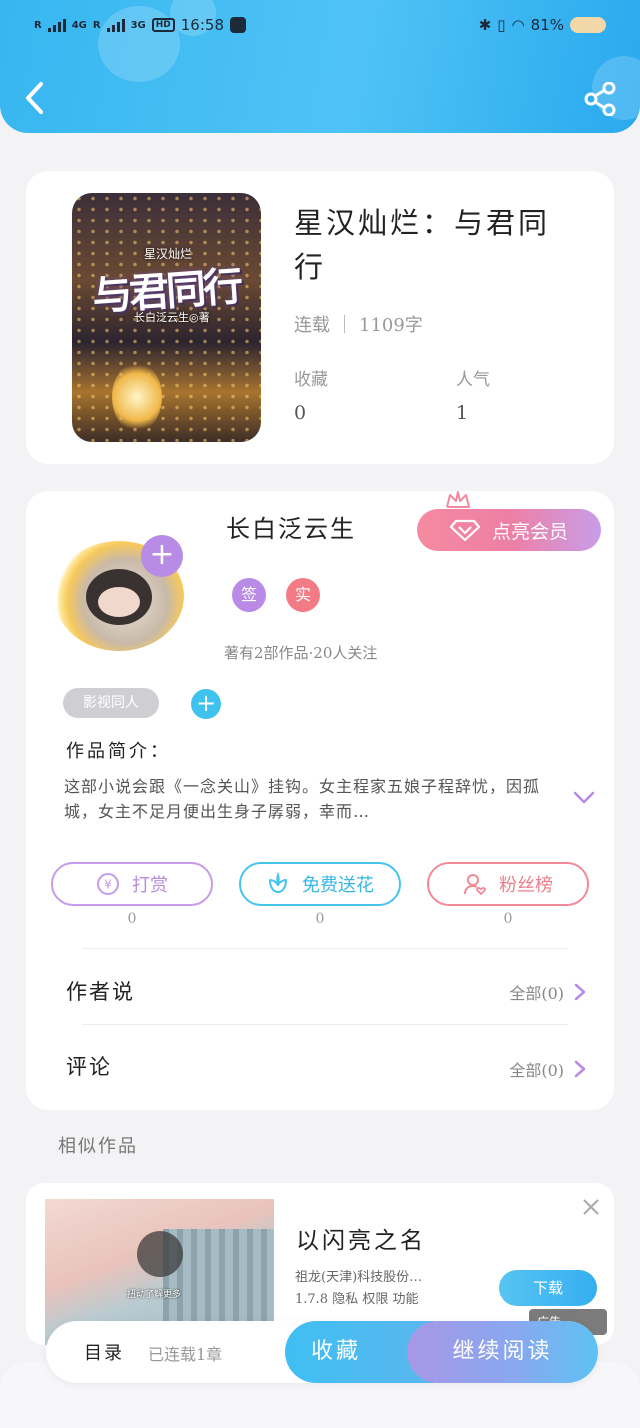 This screenshot has height=1428, width=640. Describe the element at coordinates (163, 25) in the screenshot. I see `hd-icon: HD` at that location.